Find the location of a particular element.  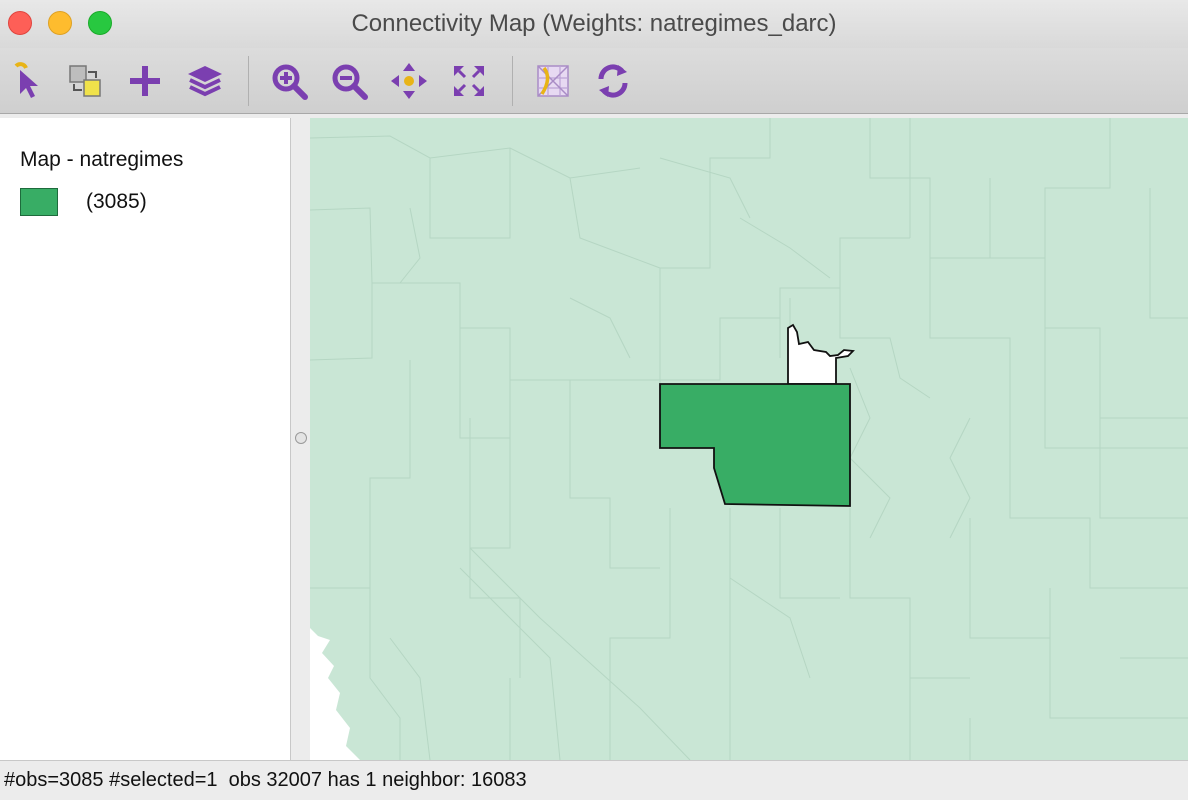

toolbar is located at coordinates (594, 81).